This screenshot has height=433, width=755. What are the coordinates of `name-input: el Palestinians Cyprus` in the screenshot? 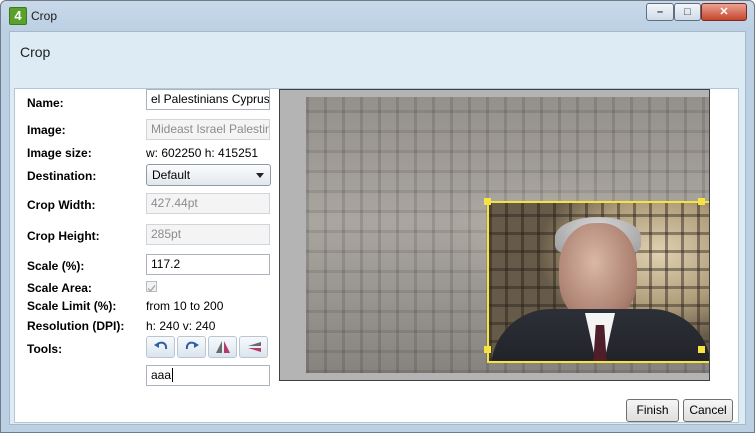 It's located at (208, 99).